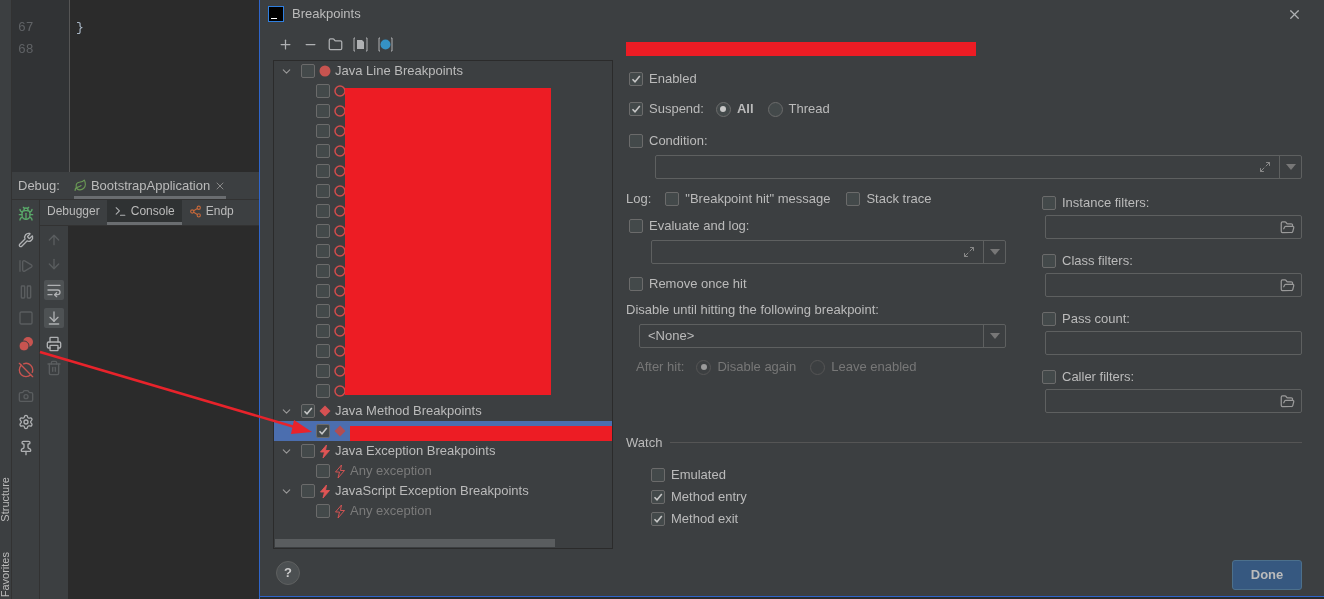 This screenshot has width=1324, height=599. I want to click on class-group-icon, so click(385, 44).